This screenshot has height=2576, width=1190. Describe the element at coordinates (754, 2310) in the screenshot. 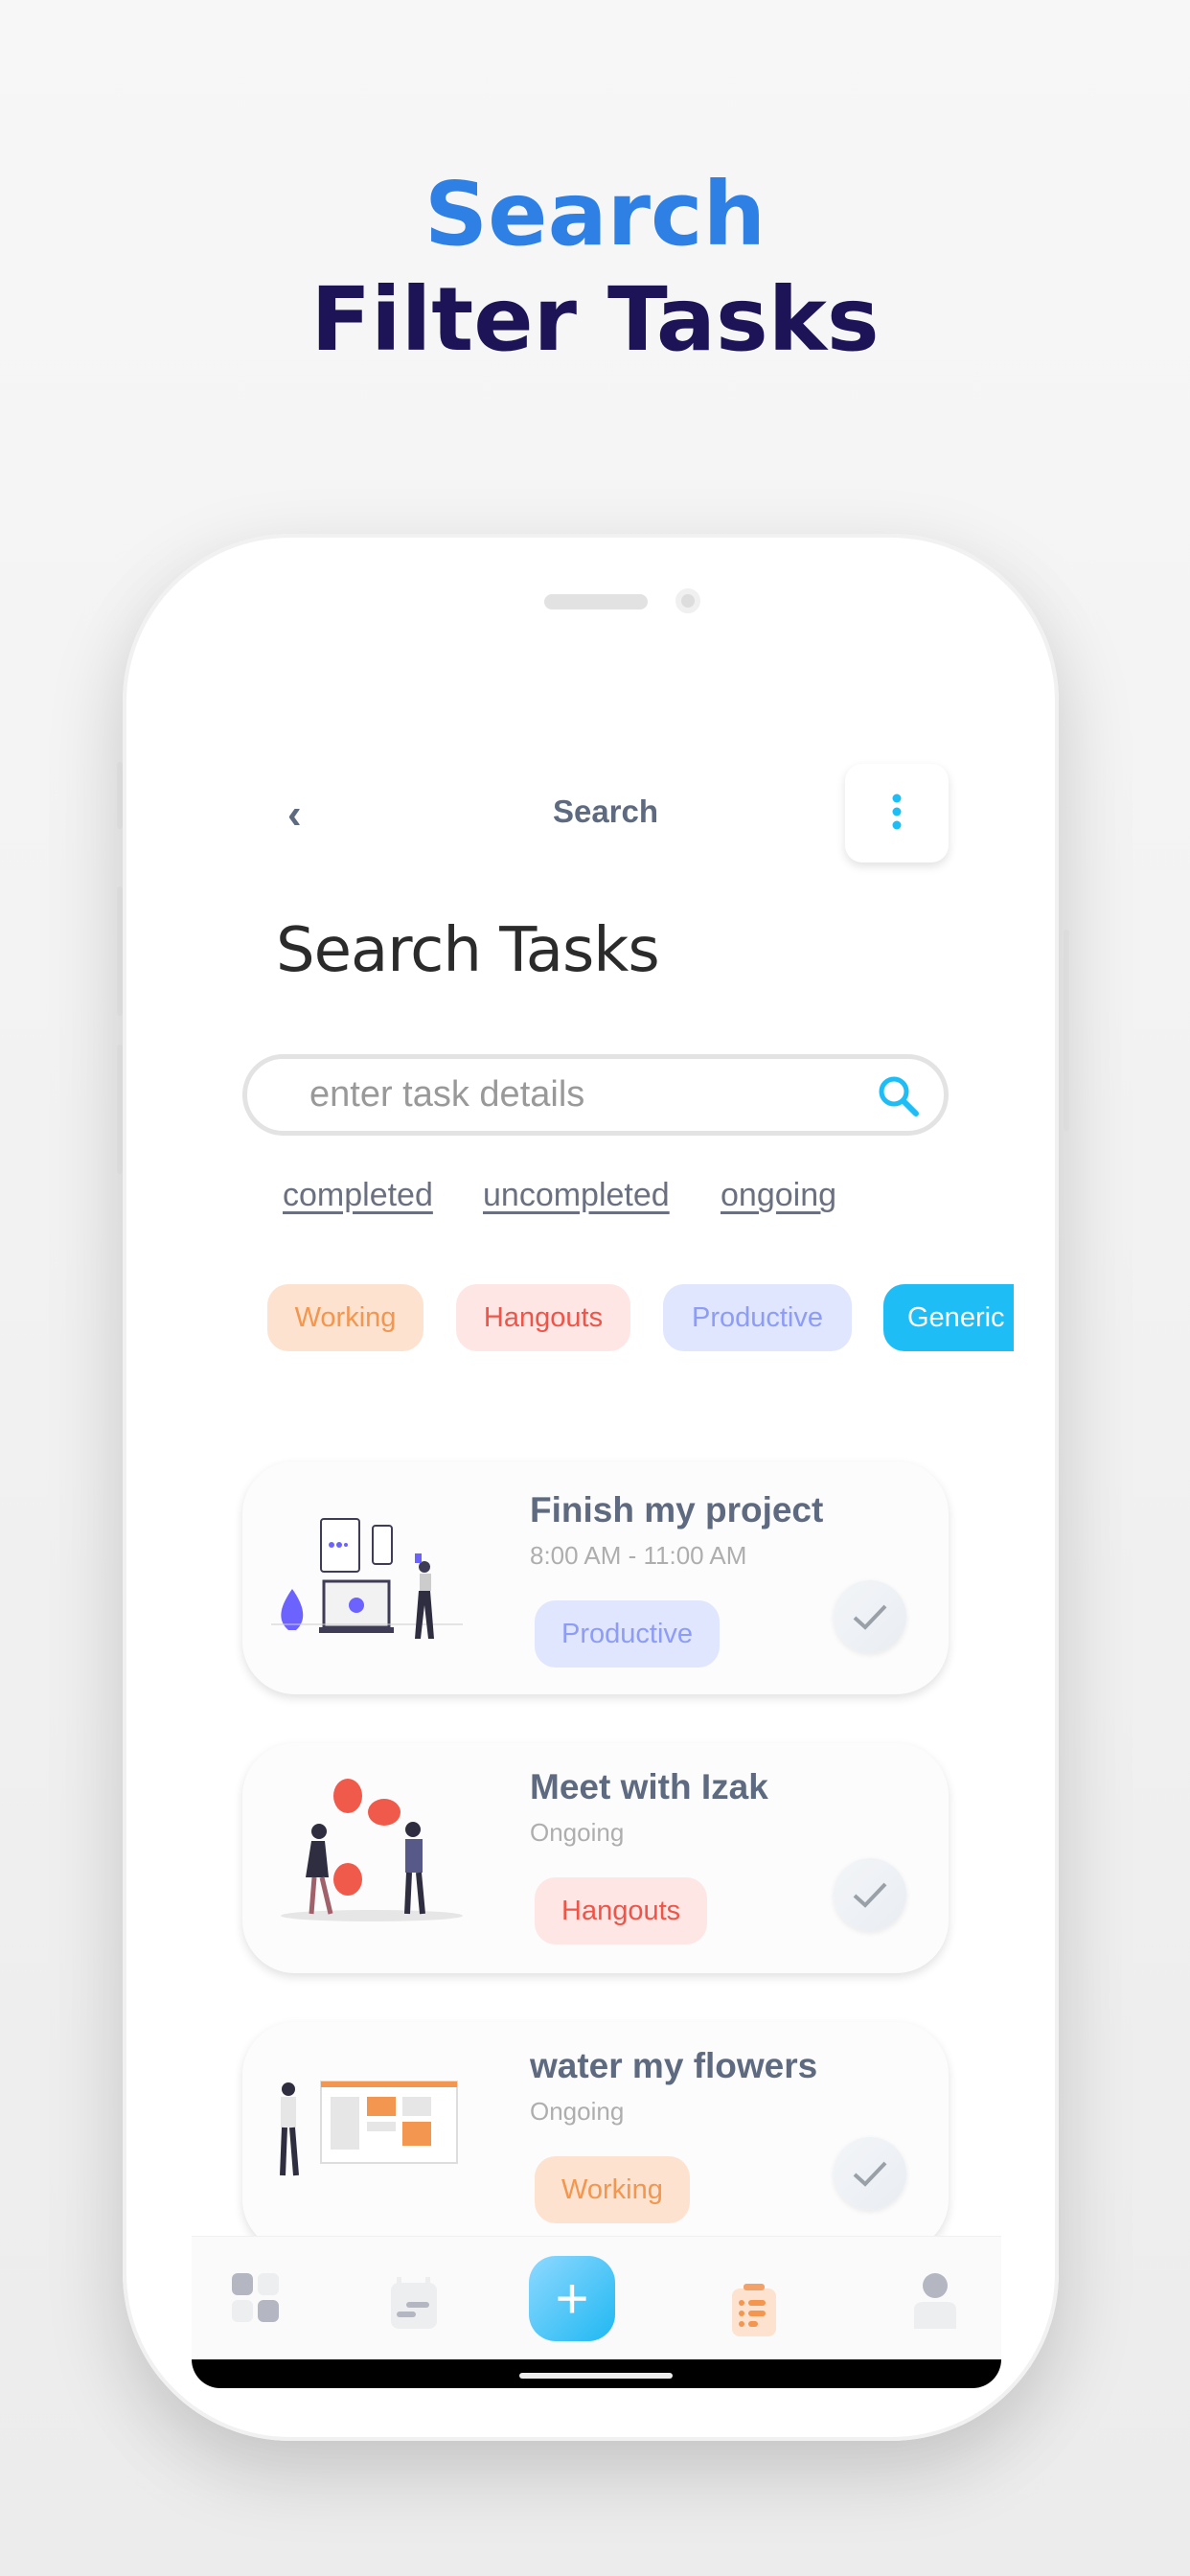

I see `tasks-clipboard-icon` at that location.